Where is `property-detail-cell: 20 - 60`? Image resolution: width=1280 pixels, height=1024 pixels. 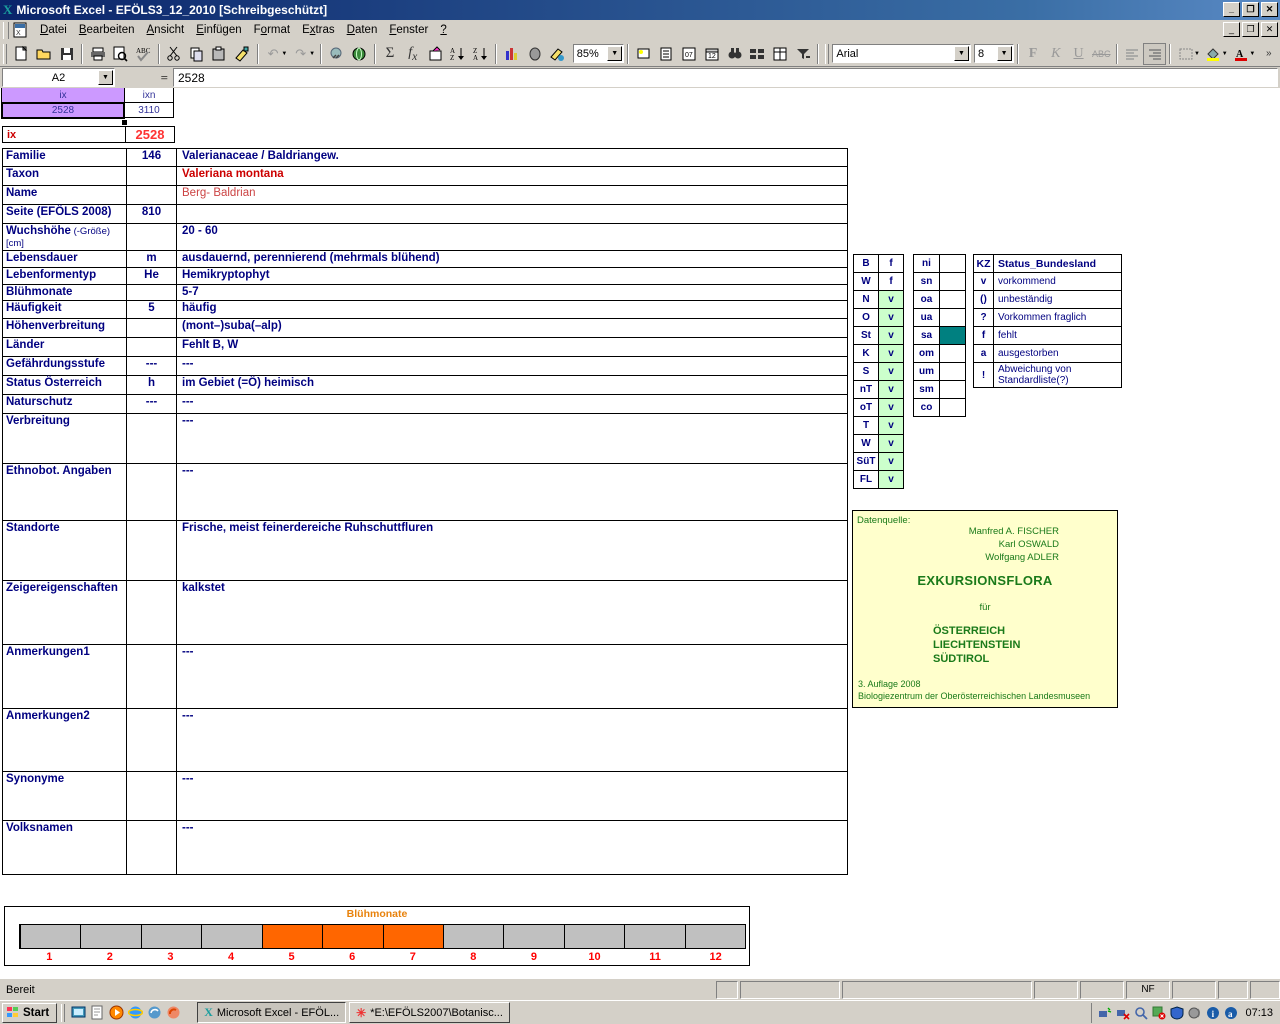 property-detail-cell: 20 - 60 is located at coordinates (512, 237).